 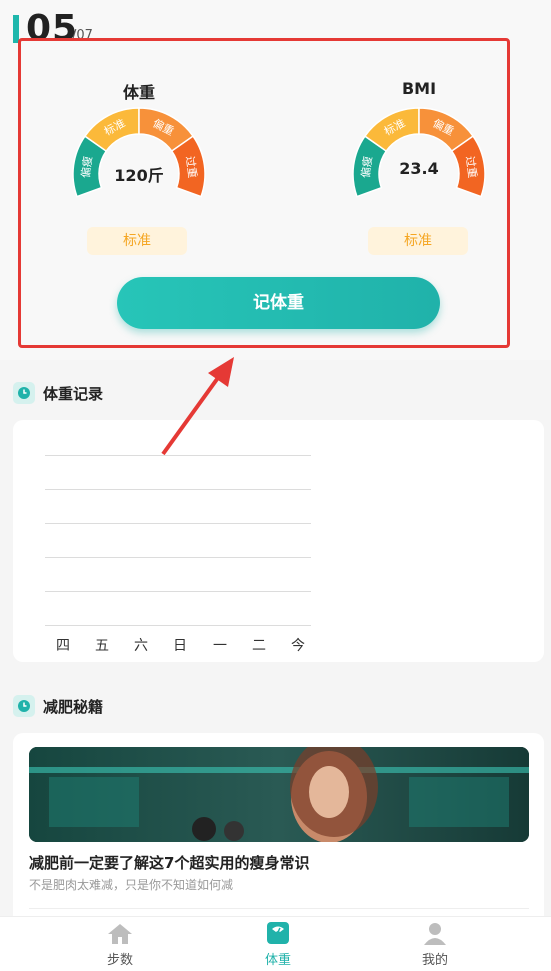 I want to click on article-image, so click(x=279, y=794).